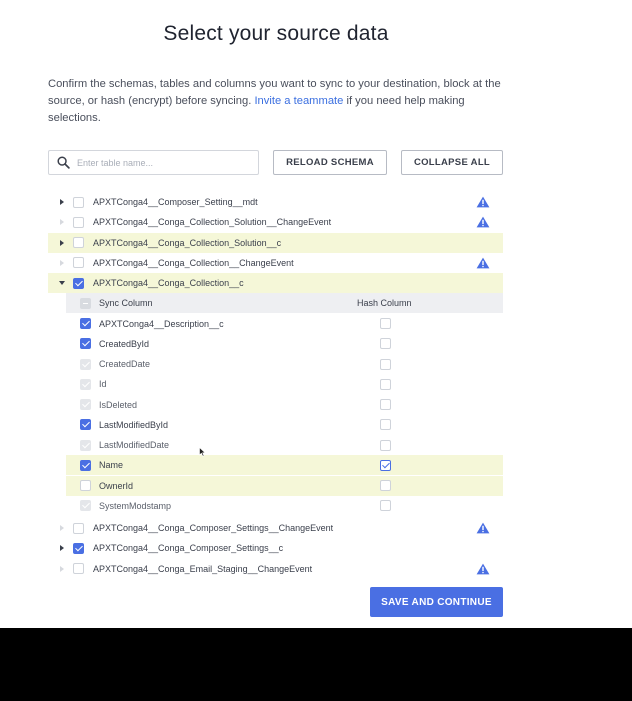 This screenshot has height=701, width=632. What do you see at coordinates (62, 283) in the screenshot?
I see `caret-down-icon` at bounding box center [62, 283].